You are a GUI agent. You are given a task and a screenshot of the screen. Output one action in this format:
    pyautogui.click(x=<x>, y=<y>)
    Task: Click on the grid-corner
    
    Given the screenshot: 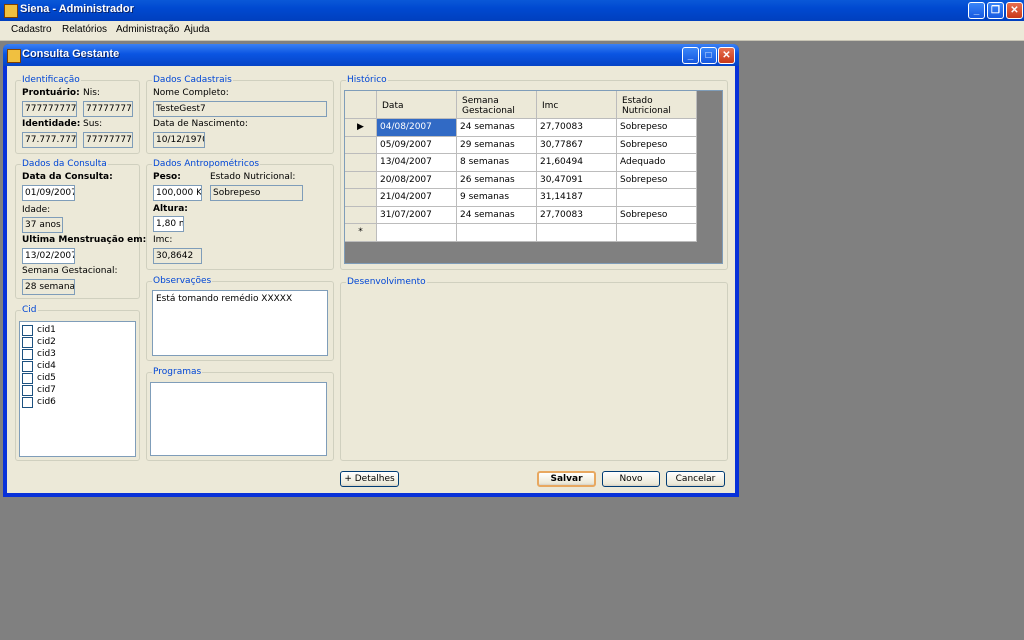 What is the action you would take?
    pyautogui.click(x=361, y=105)
    